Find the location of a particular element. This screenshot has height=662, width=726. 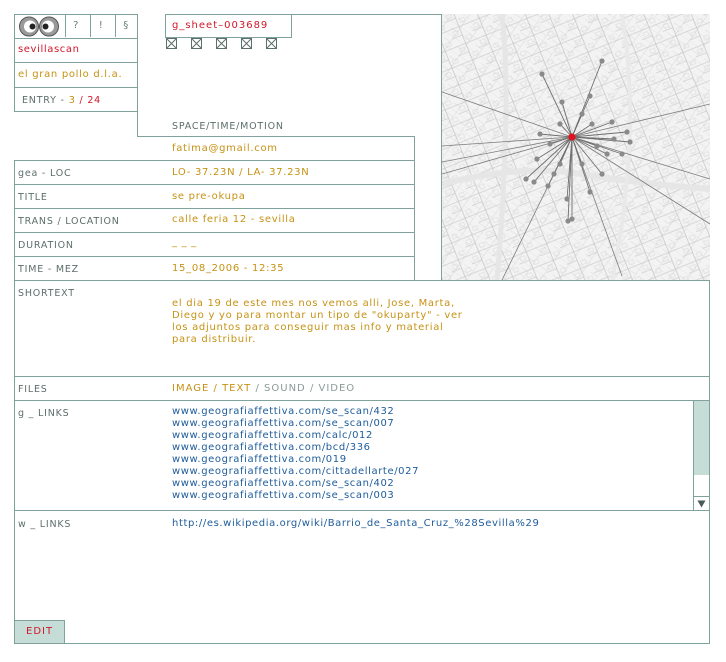

map-panel is located at coordinates (575, 147).